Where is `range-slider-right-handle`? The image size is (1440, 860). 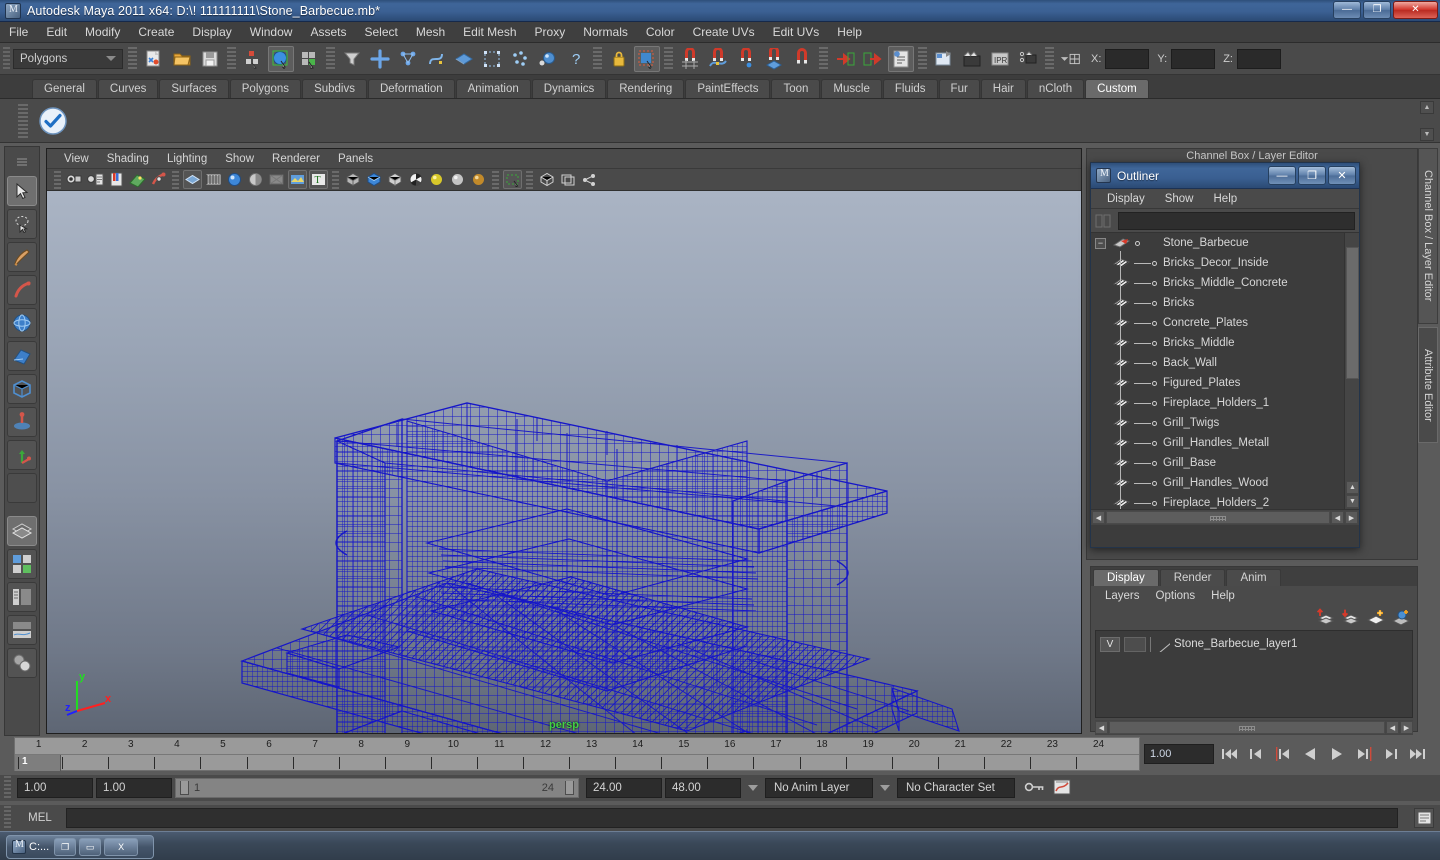
range-slider-right-handle is located at coordinates (569, 788).